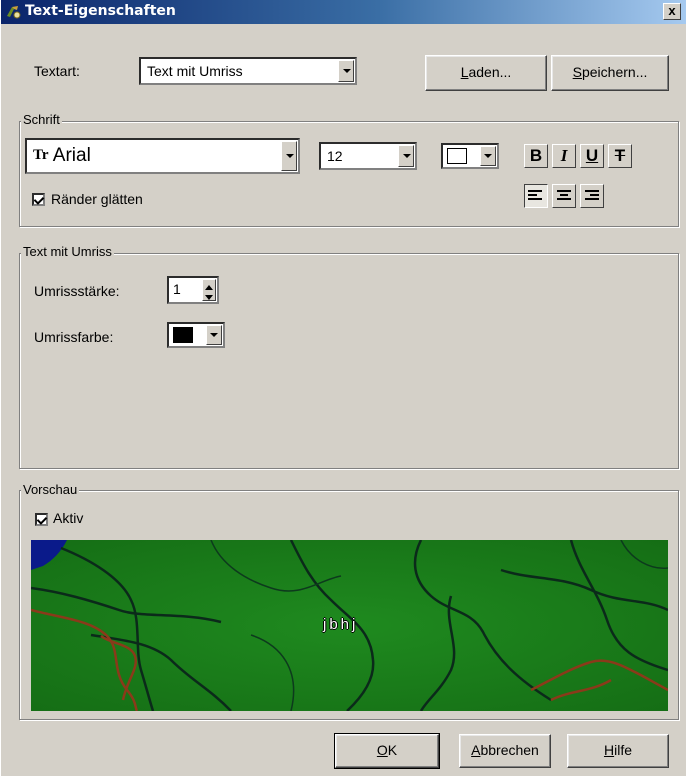  Describe the element at coordinates (41, 155) in the screenshot. I see `truetype-icon: Tr` at that location.